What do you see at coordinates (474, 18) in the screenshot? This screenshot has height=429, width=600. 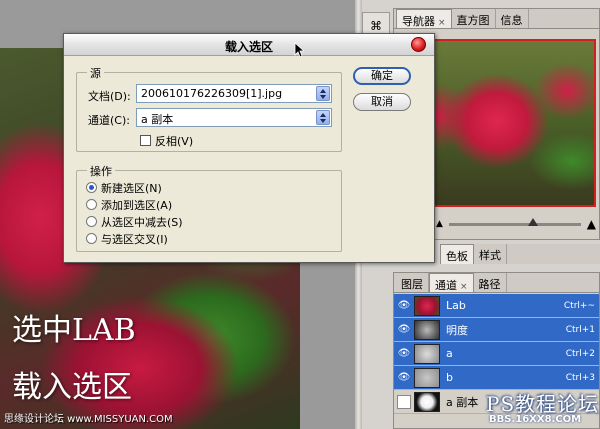 I see `tab-histogram: 直方图` at bounding box center [474, 18].